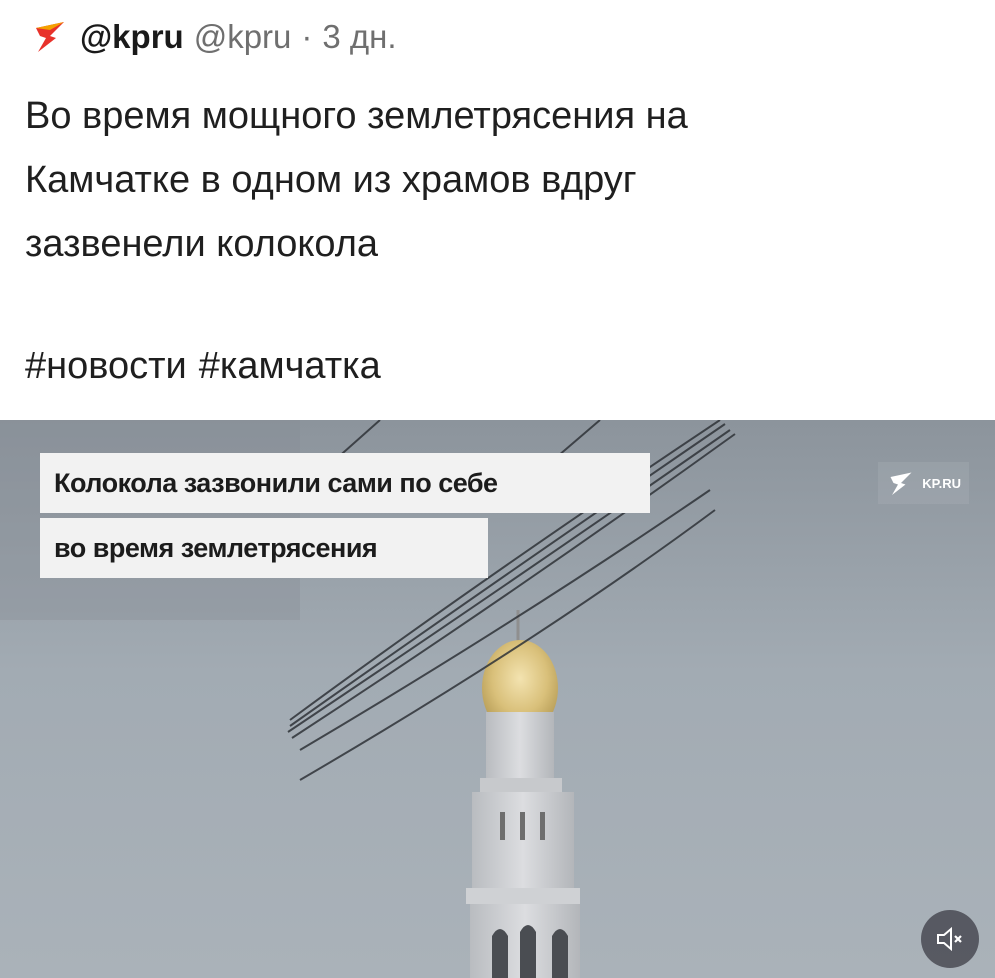 This screenshot has width=995, height=978. Describe the element at coordinates (941, 483) in the screenshot. I see `watermark-text: KP.RU` at that location.